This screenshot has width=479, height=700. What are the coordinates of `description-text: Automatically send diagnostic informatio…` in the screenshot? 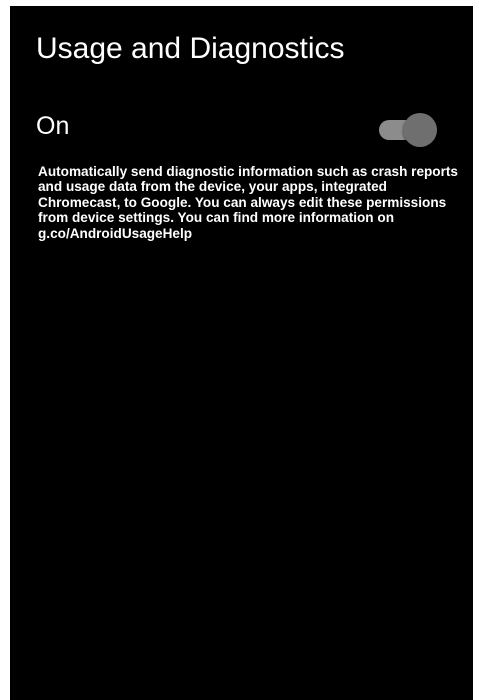 It's located at (248, 202).